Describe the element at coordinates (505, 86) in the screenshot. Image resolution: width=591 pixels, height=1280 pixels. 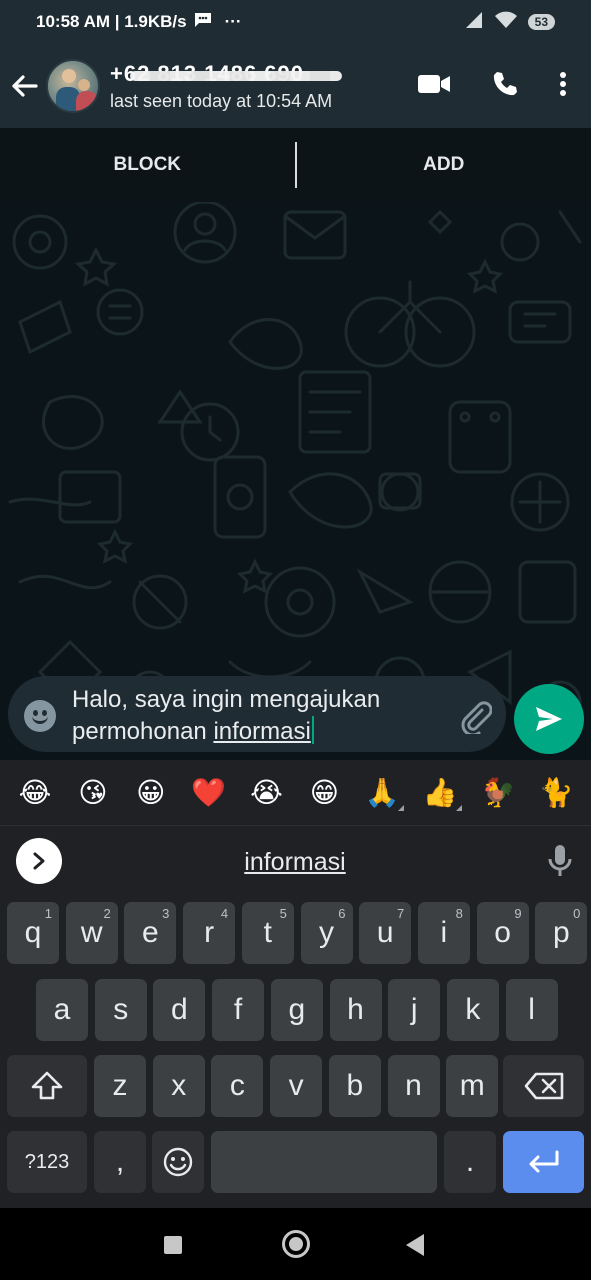
I see `voice-call-icon` at that location.